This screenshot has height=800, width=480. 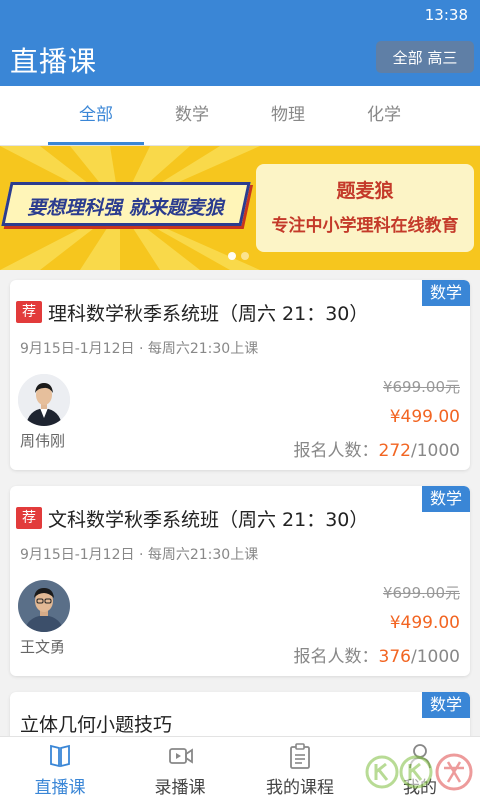 What do you see at coordinates (446, 15) in the screenshot?
I see `status-time: 13:38` at bounding box center [446, 15].